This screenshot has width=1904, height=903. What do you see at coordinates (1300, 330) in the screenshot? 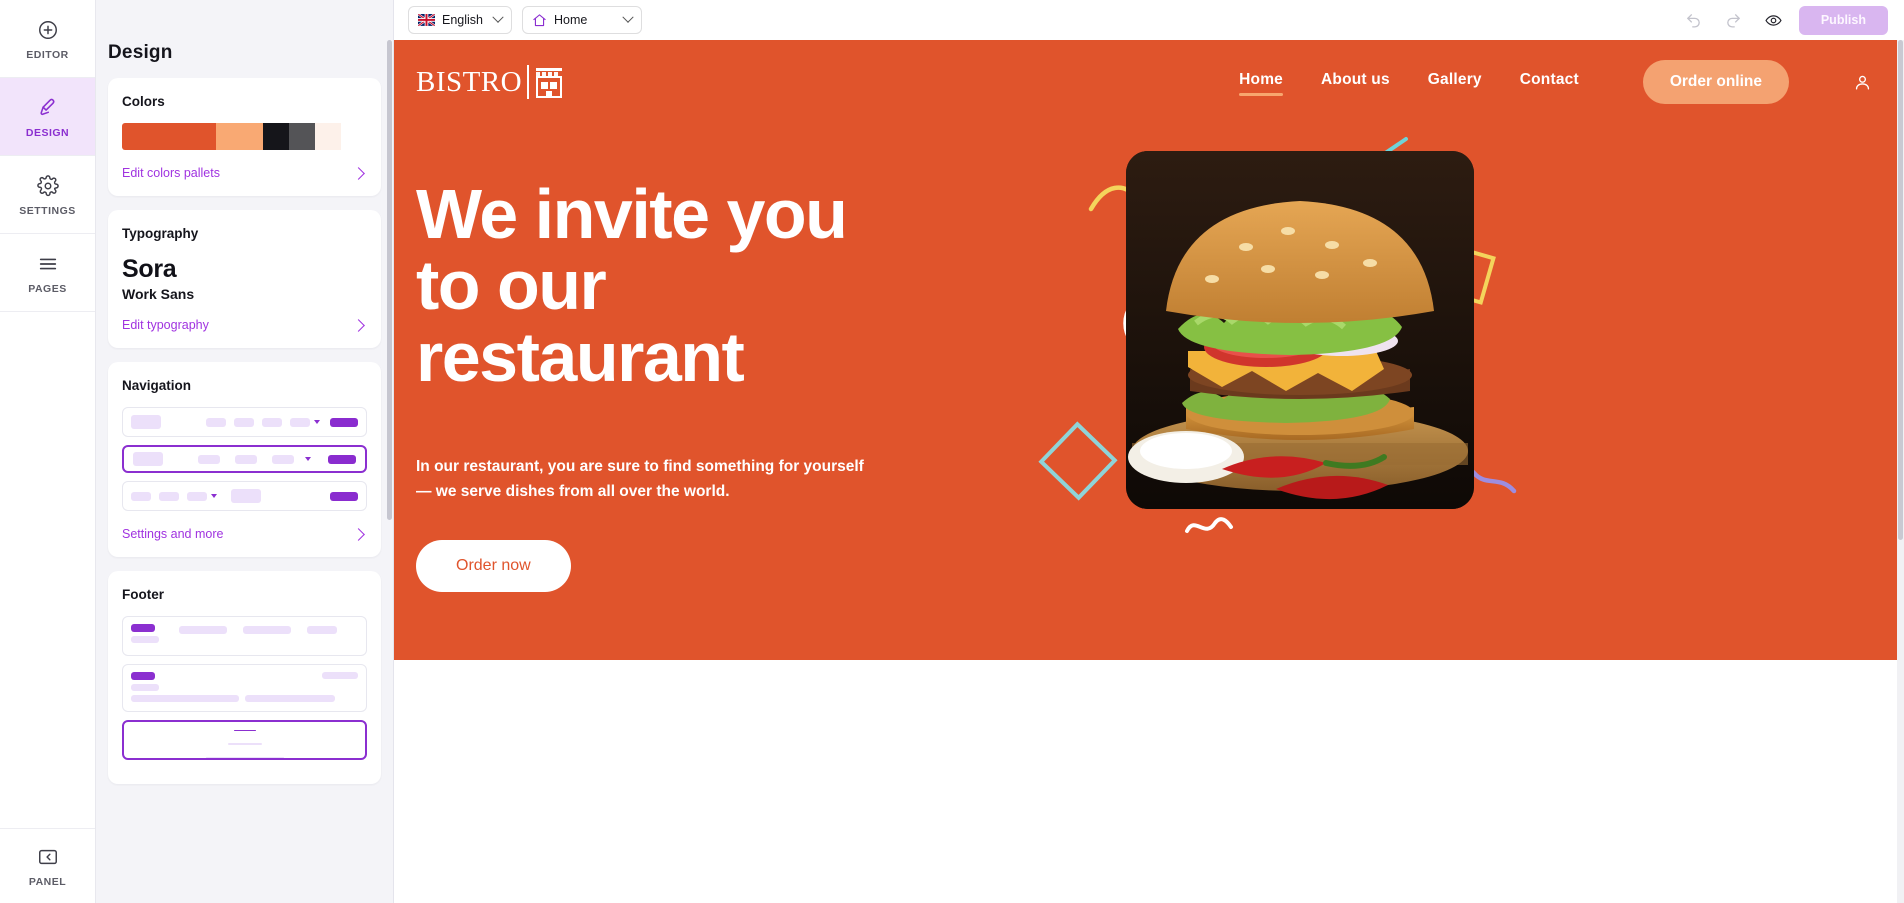
I see `burger-photo` at bounding box center [1300, 330].